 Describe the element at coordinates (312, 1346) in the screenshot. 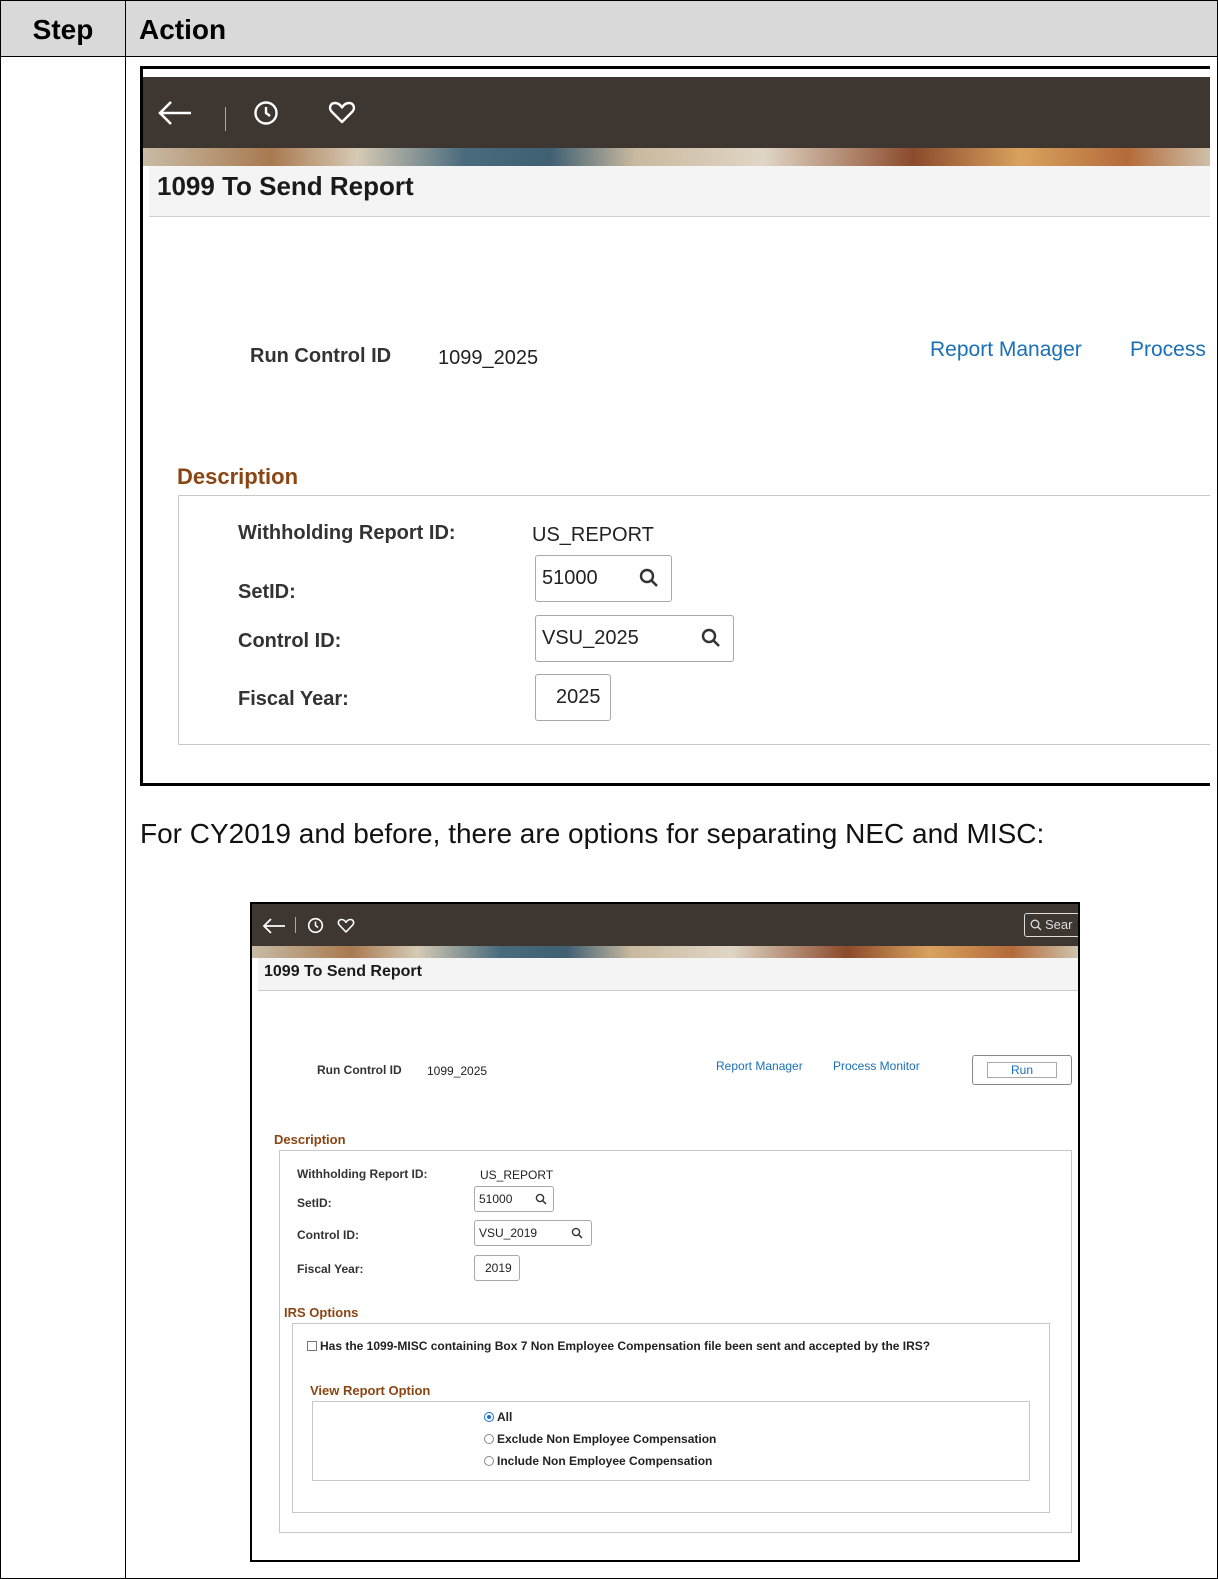

I see `irs-accepted-checkbox` at that location.